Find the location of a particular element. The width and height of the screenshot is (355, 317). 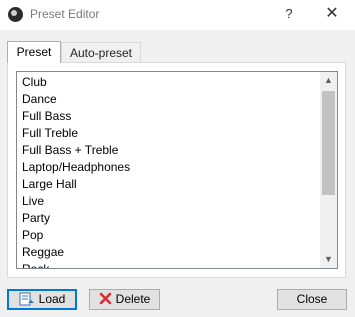

app-disc-icon is located at coordinates (15, 14).